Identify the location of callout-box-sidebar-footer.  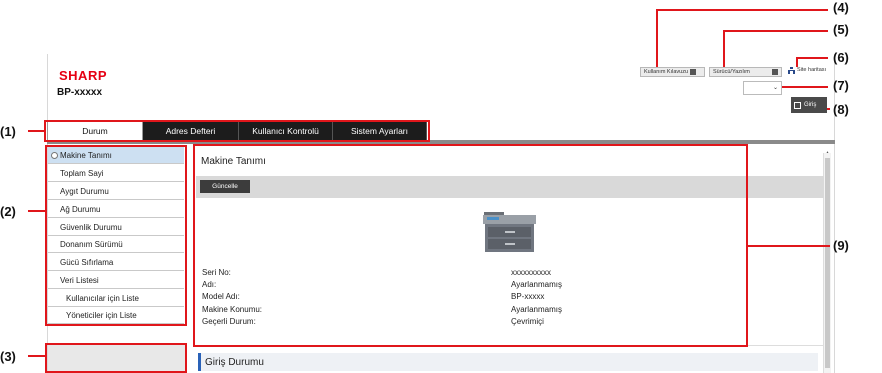
(116, 358).